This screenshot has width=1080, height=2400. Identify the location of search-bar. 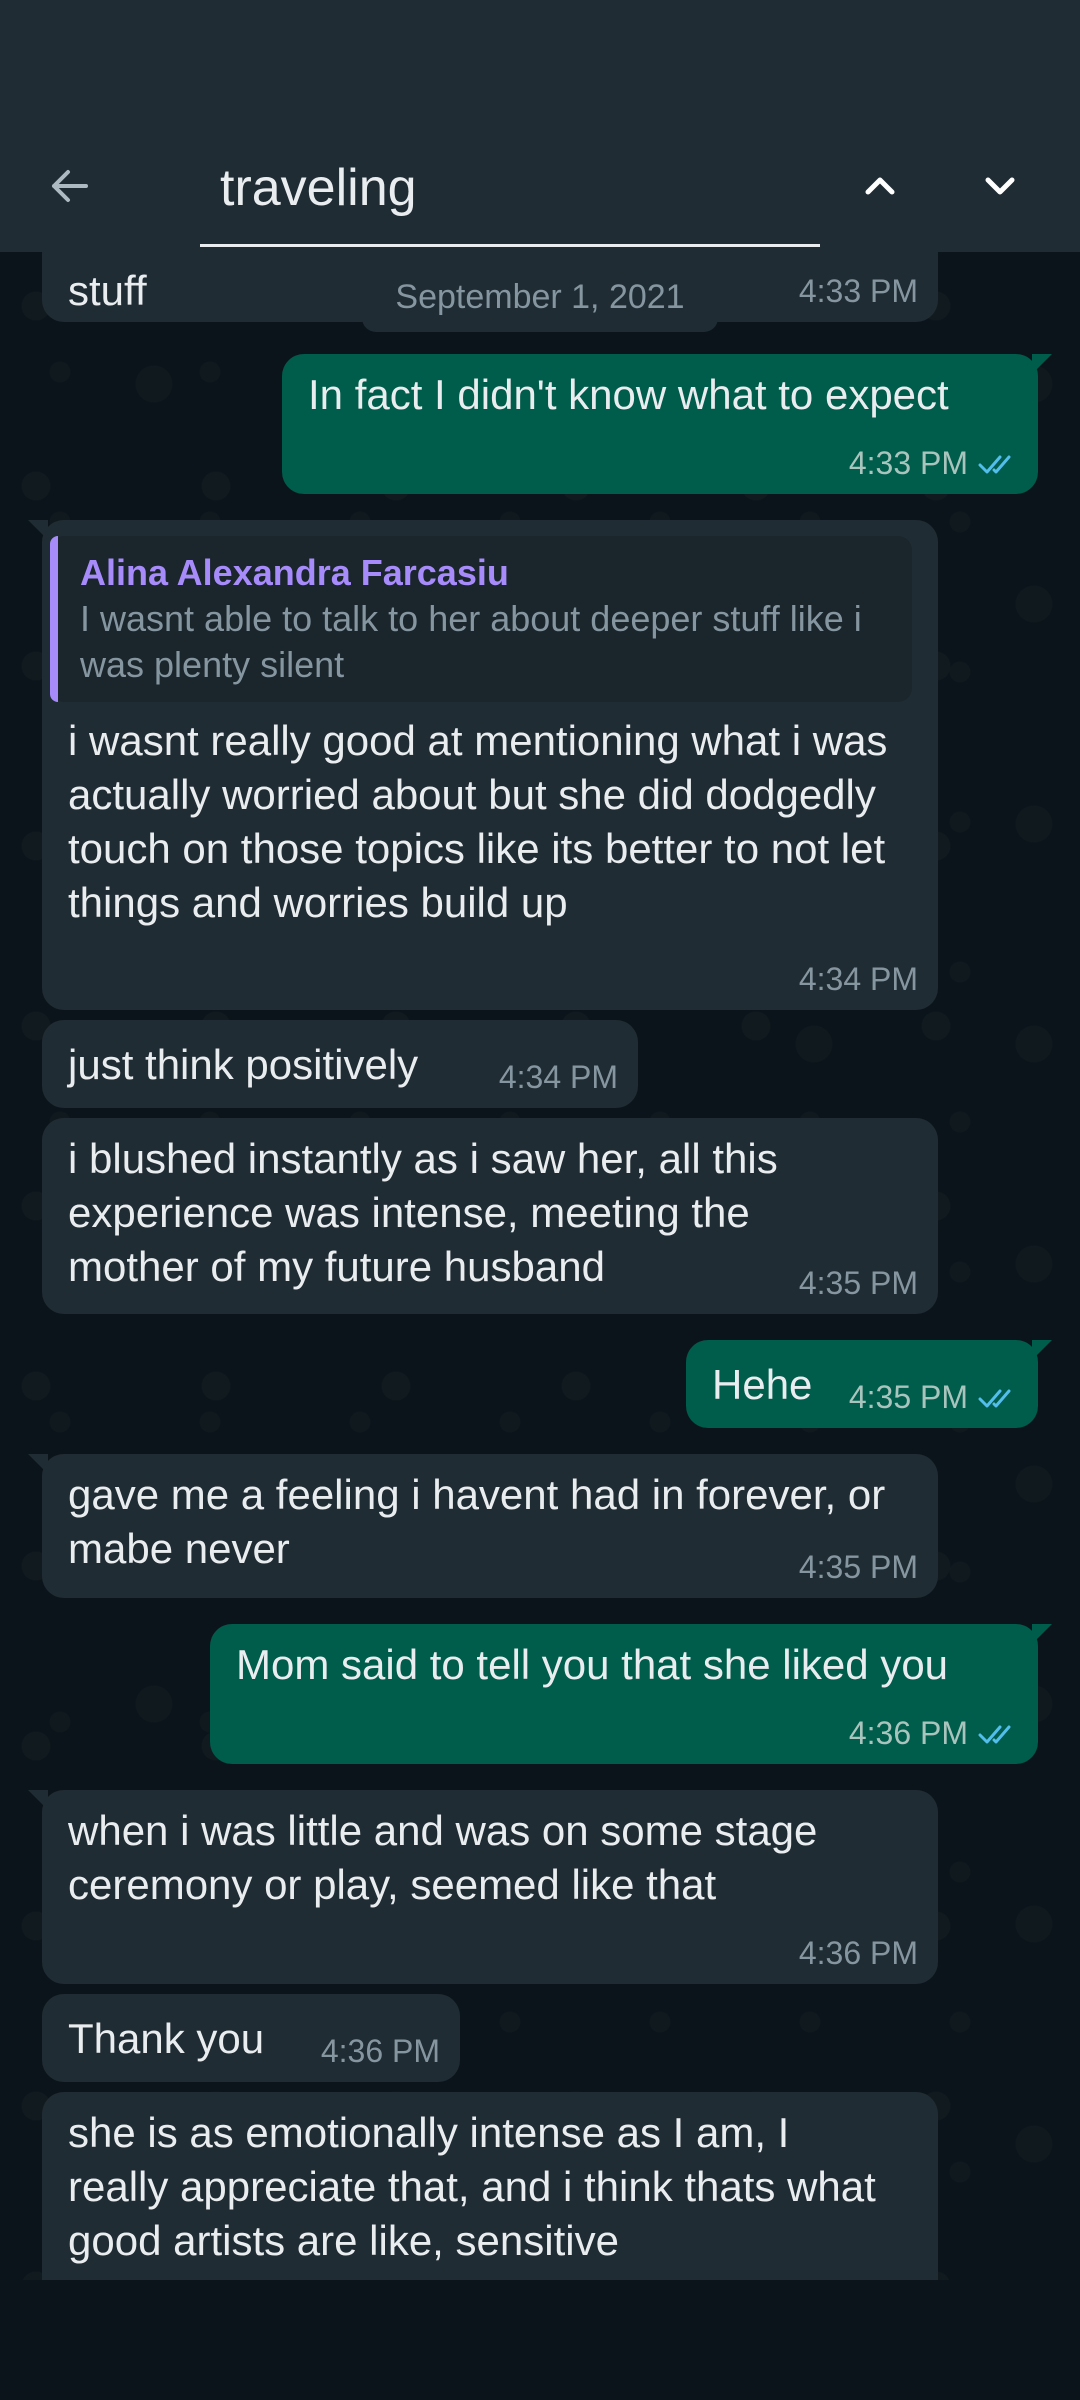
(540, 186).